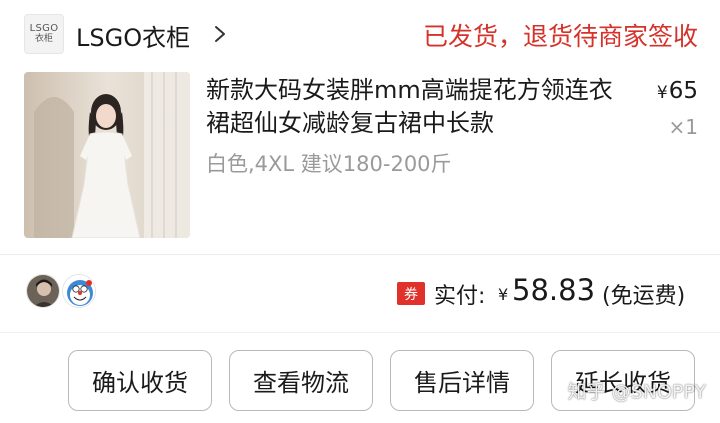  Describe the element at coordinates (462, 380) in the screenshot. I see `after-sales-details-button: 售后详情` at that location.